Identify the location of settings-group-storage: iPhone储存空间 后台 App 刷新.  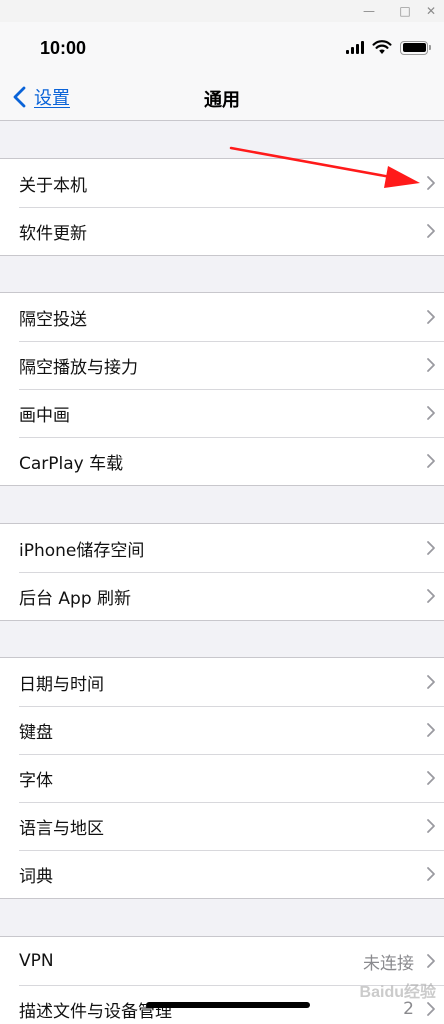
(222, 572).